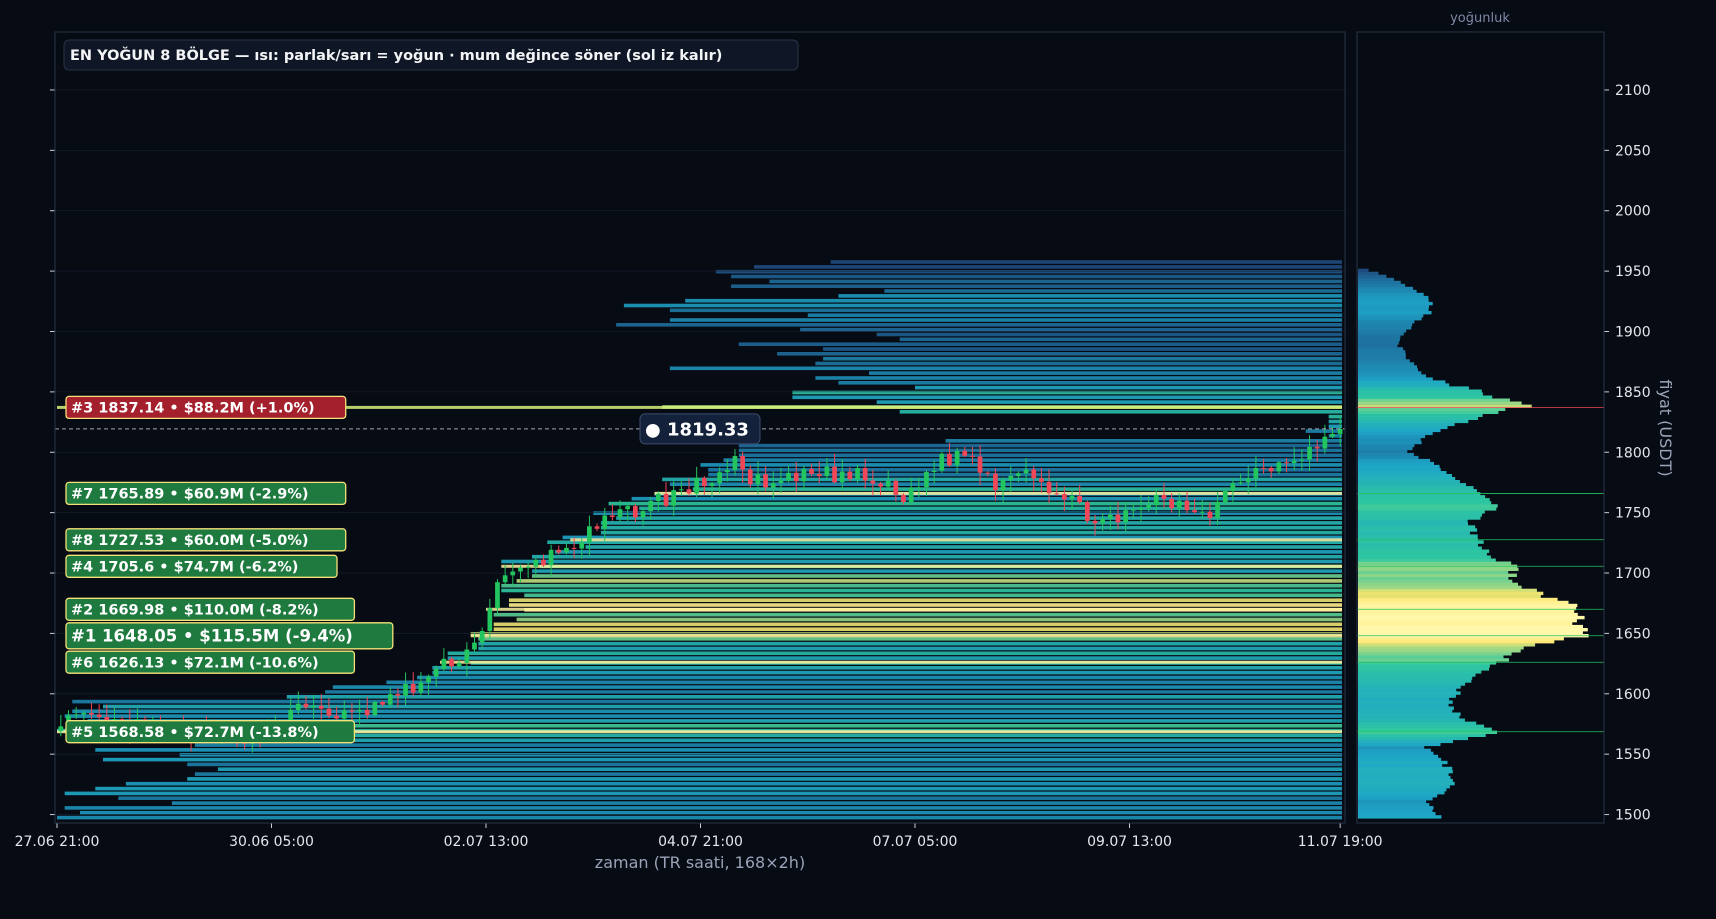 Image resolution: width=1716 pixels, height=919 pixels. I want to click on zone-label-text: #7 1765.89 • $60.9M (-2.9%), so click(190, 495).